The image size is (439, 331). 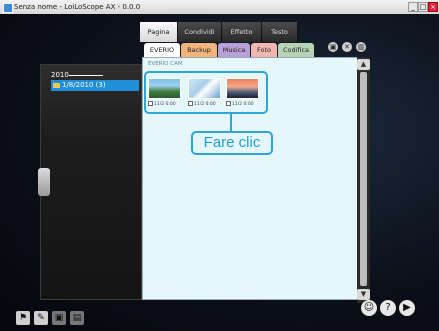 What do you see at coordinates (280, 32) in the screenshot?
I see `tab-text: Testo` at bounding box center [280, 32].